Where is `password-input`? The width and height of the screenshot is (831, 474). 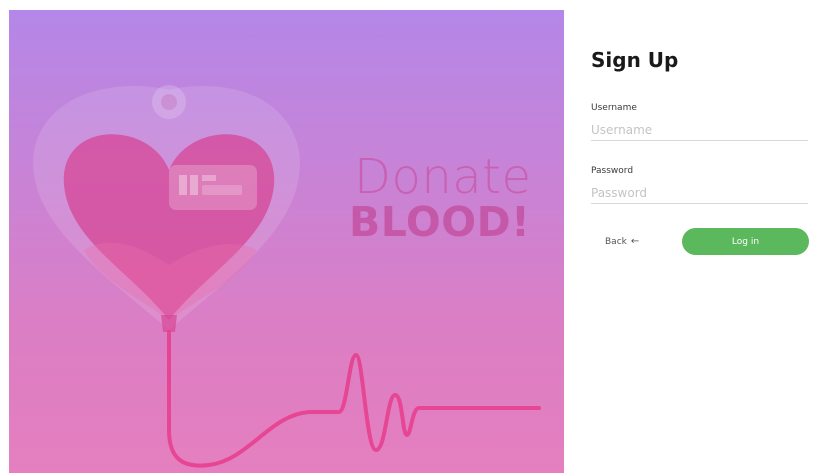 password-input is located at coordinates (699, 193).